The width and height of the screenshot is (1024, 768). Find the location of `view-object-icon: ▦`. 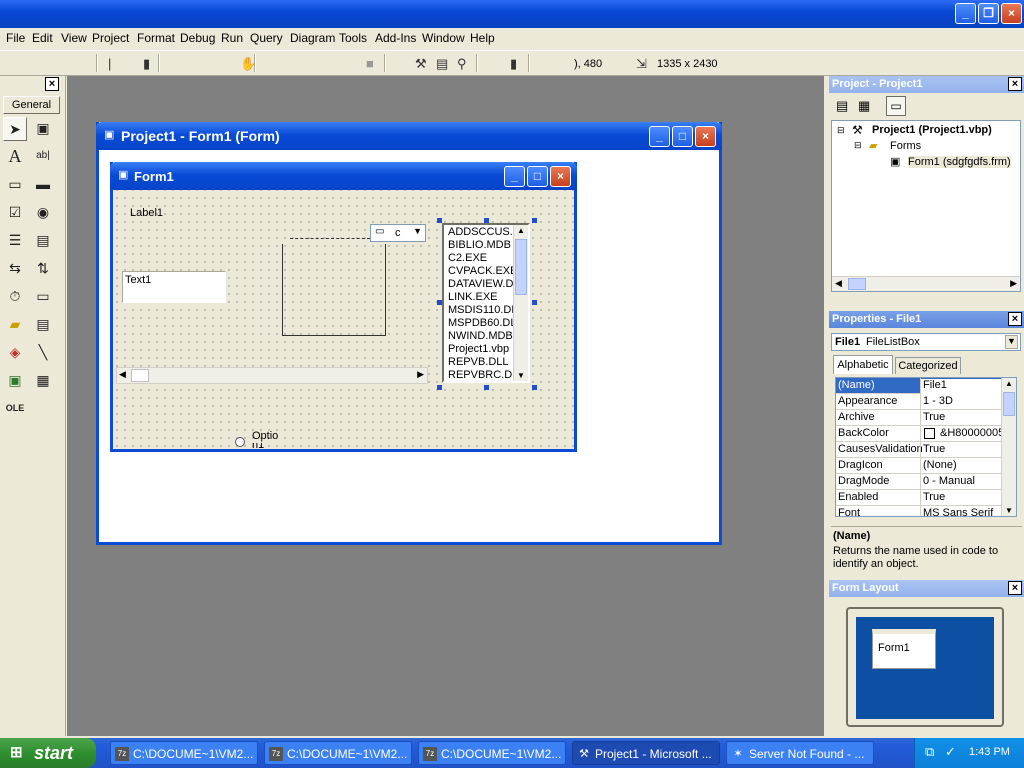

view-object-icon: ▦ is located at coordinates (864, 106).